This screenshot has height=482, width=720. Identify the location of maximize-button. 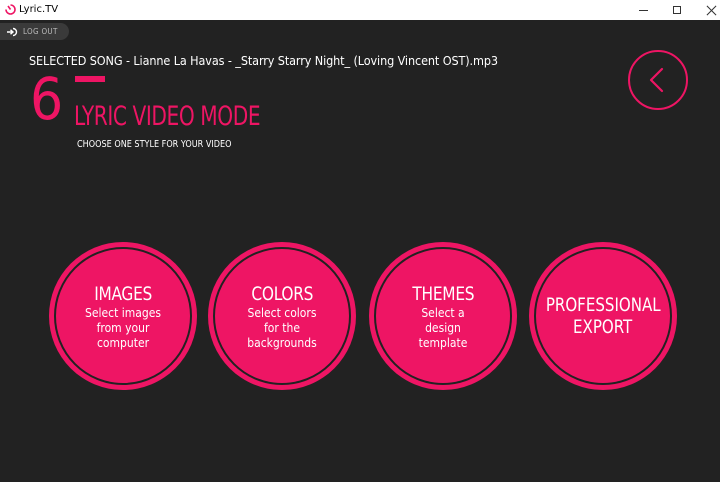
(677, 10).